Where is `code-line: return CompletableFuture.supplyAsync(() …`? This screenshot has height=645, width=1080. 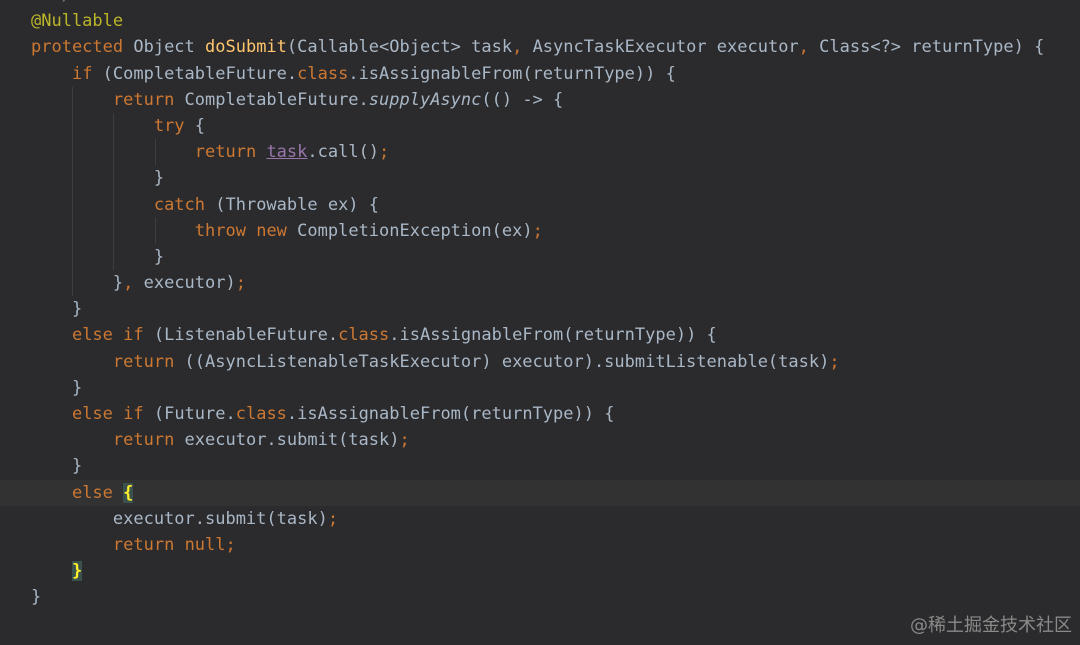
code-line: return CompletableFuture.supplyAsync(() … is located at coordinates (540, 100).